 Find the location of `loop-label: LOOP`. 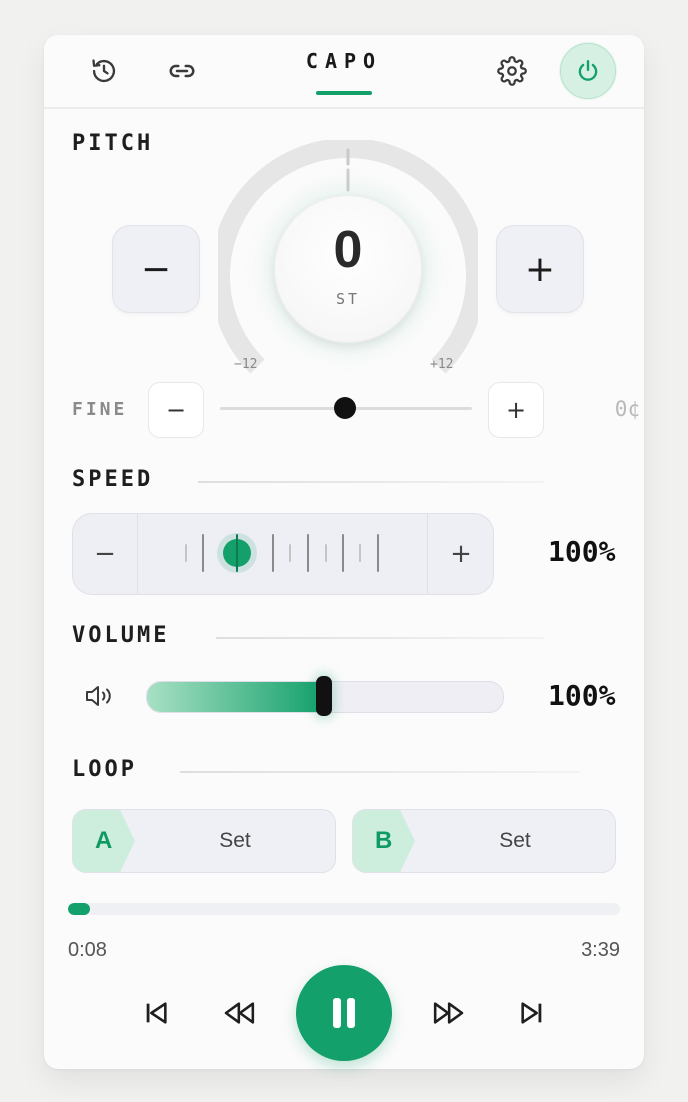

loop-label: LOOP is located at coordinates (104, 769).